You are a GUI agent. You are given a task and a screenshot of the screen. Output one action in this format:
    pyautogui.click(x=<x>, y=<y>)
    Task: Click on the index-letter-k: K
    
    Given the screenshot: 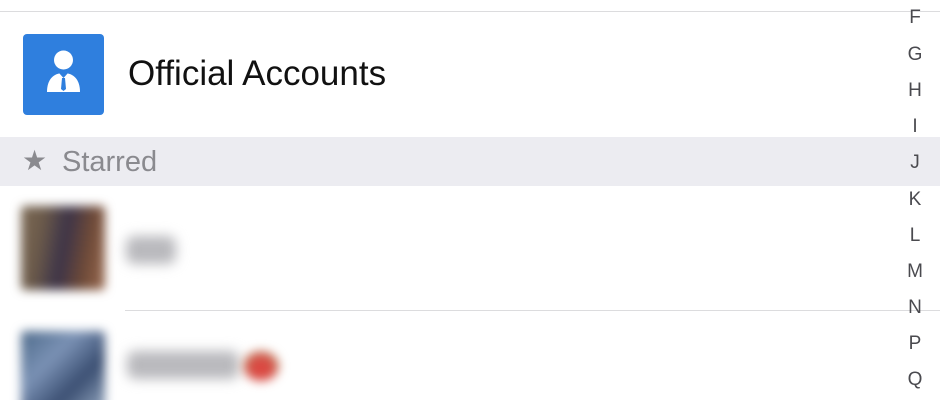 What is the action you would take?
    pyautogui.click(x=915, y=200)
    